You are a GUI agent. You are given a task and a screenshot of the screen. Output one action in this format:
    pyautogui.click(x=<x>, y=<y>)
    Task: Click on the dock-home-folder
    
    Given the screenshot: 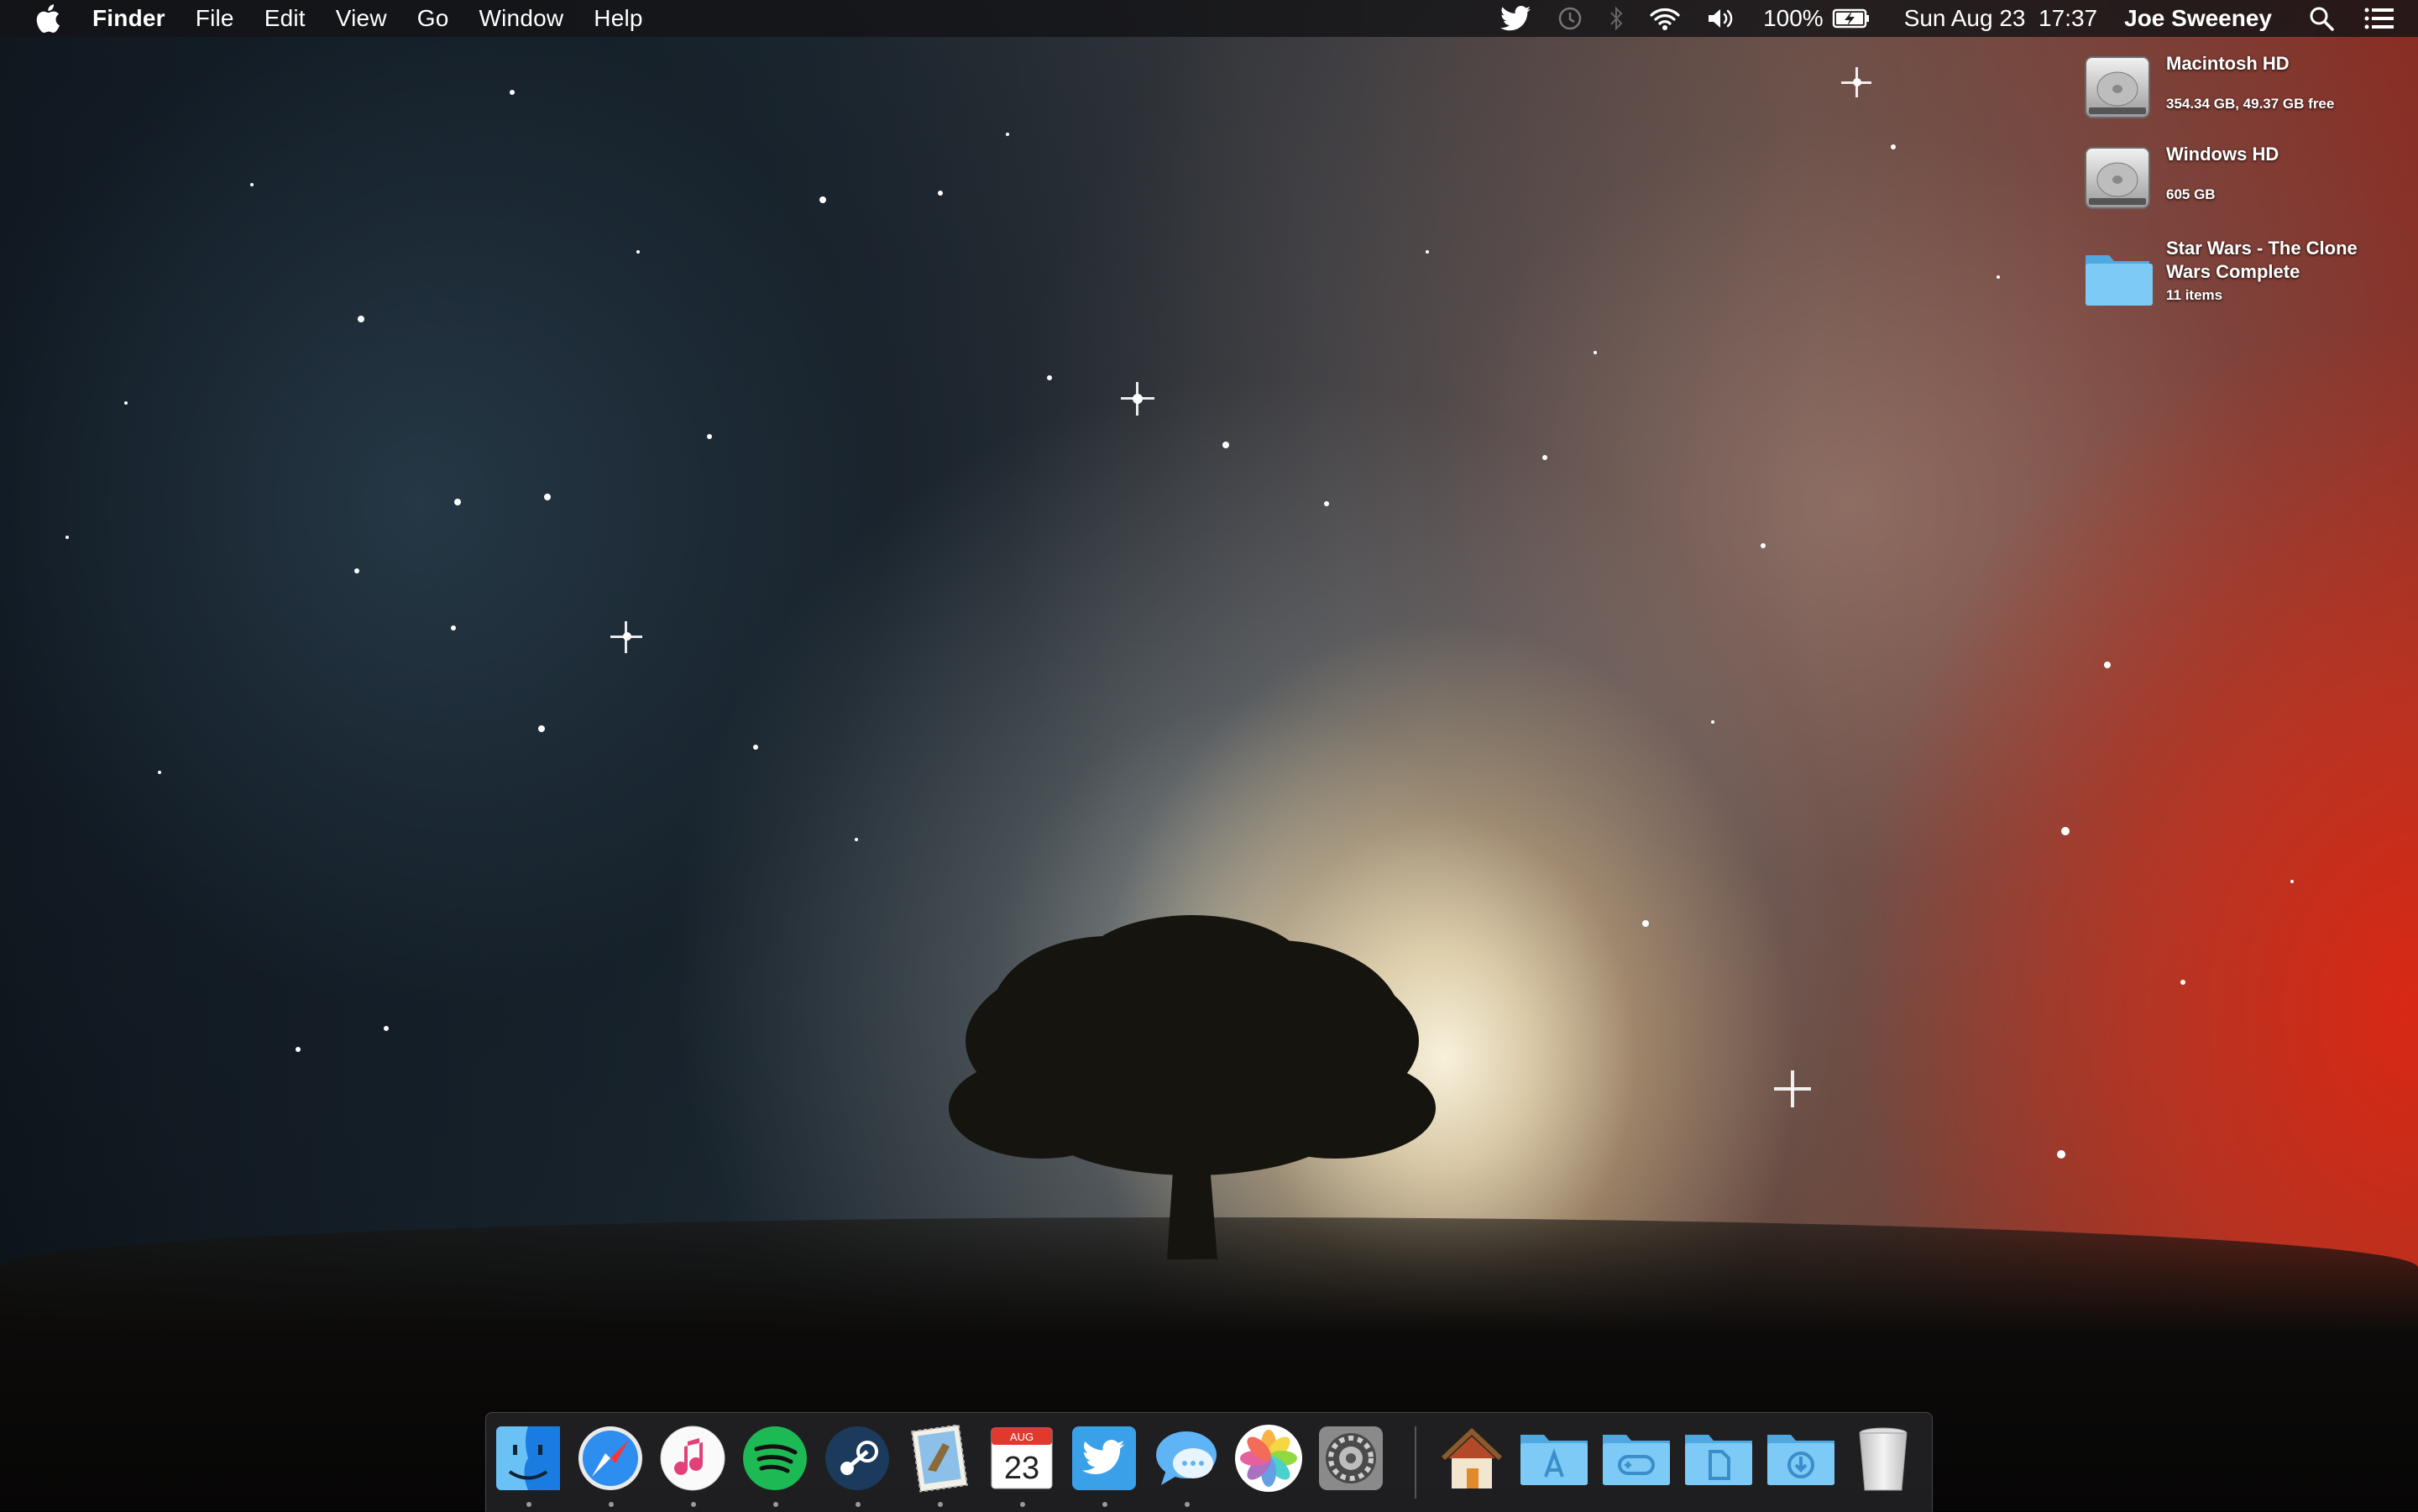 What is the action you would take?
    pyautogui.click(x=1472, y=1458)
    